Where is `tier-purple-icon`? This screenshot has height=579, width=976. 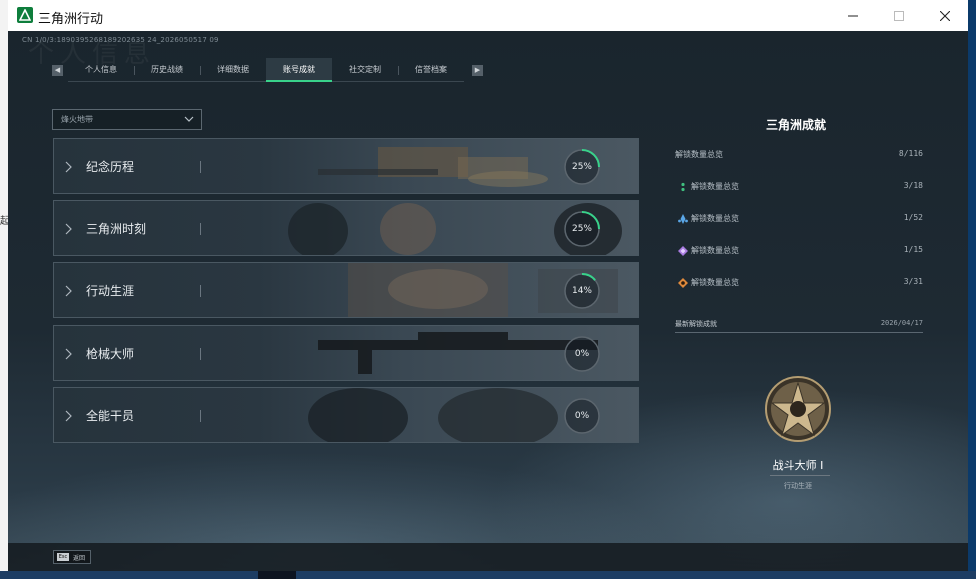 tier-purple-icon is located at coordinates (683, 251).